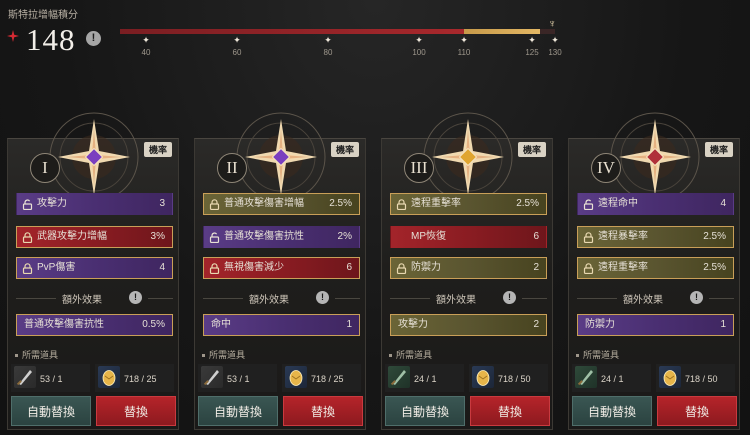  Describe the element at coordinates (13, 36) in the screenshot. I see `red-star-icon` at that location.